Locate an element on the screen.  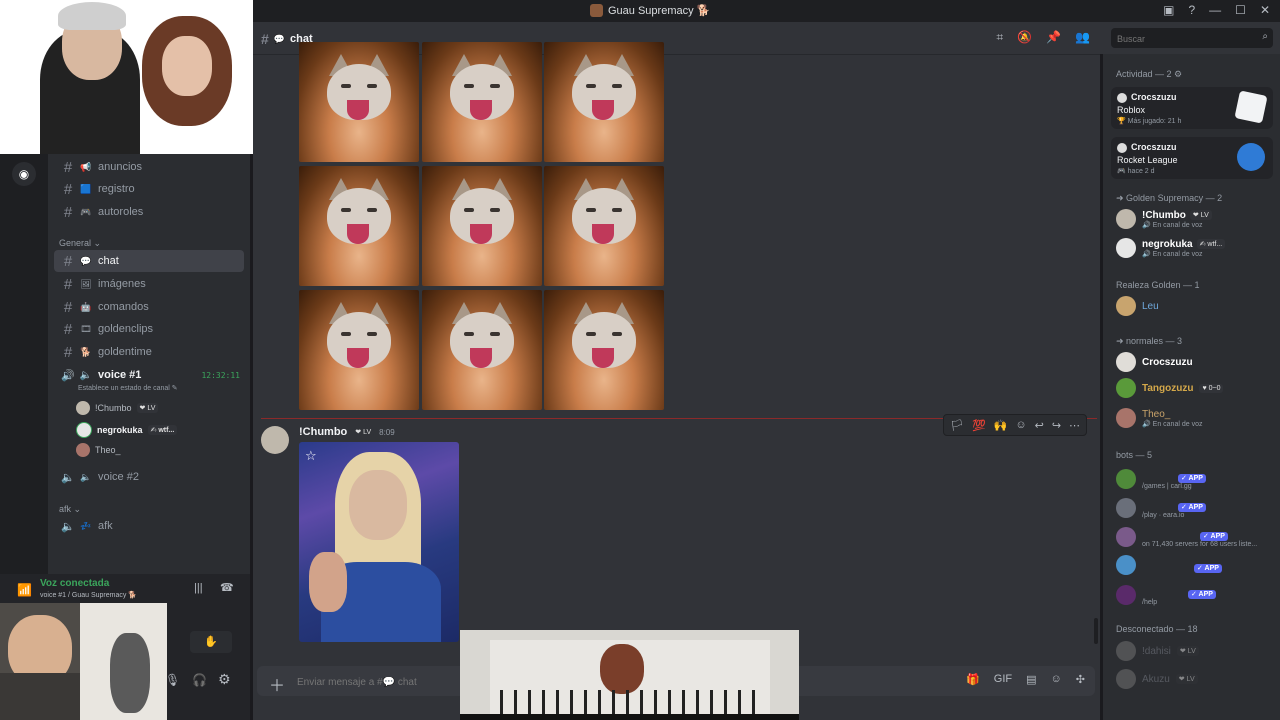
voice-channel-1: 🔊 🔈 voice #1 12:32:11 is located at coordinates (149, 375).